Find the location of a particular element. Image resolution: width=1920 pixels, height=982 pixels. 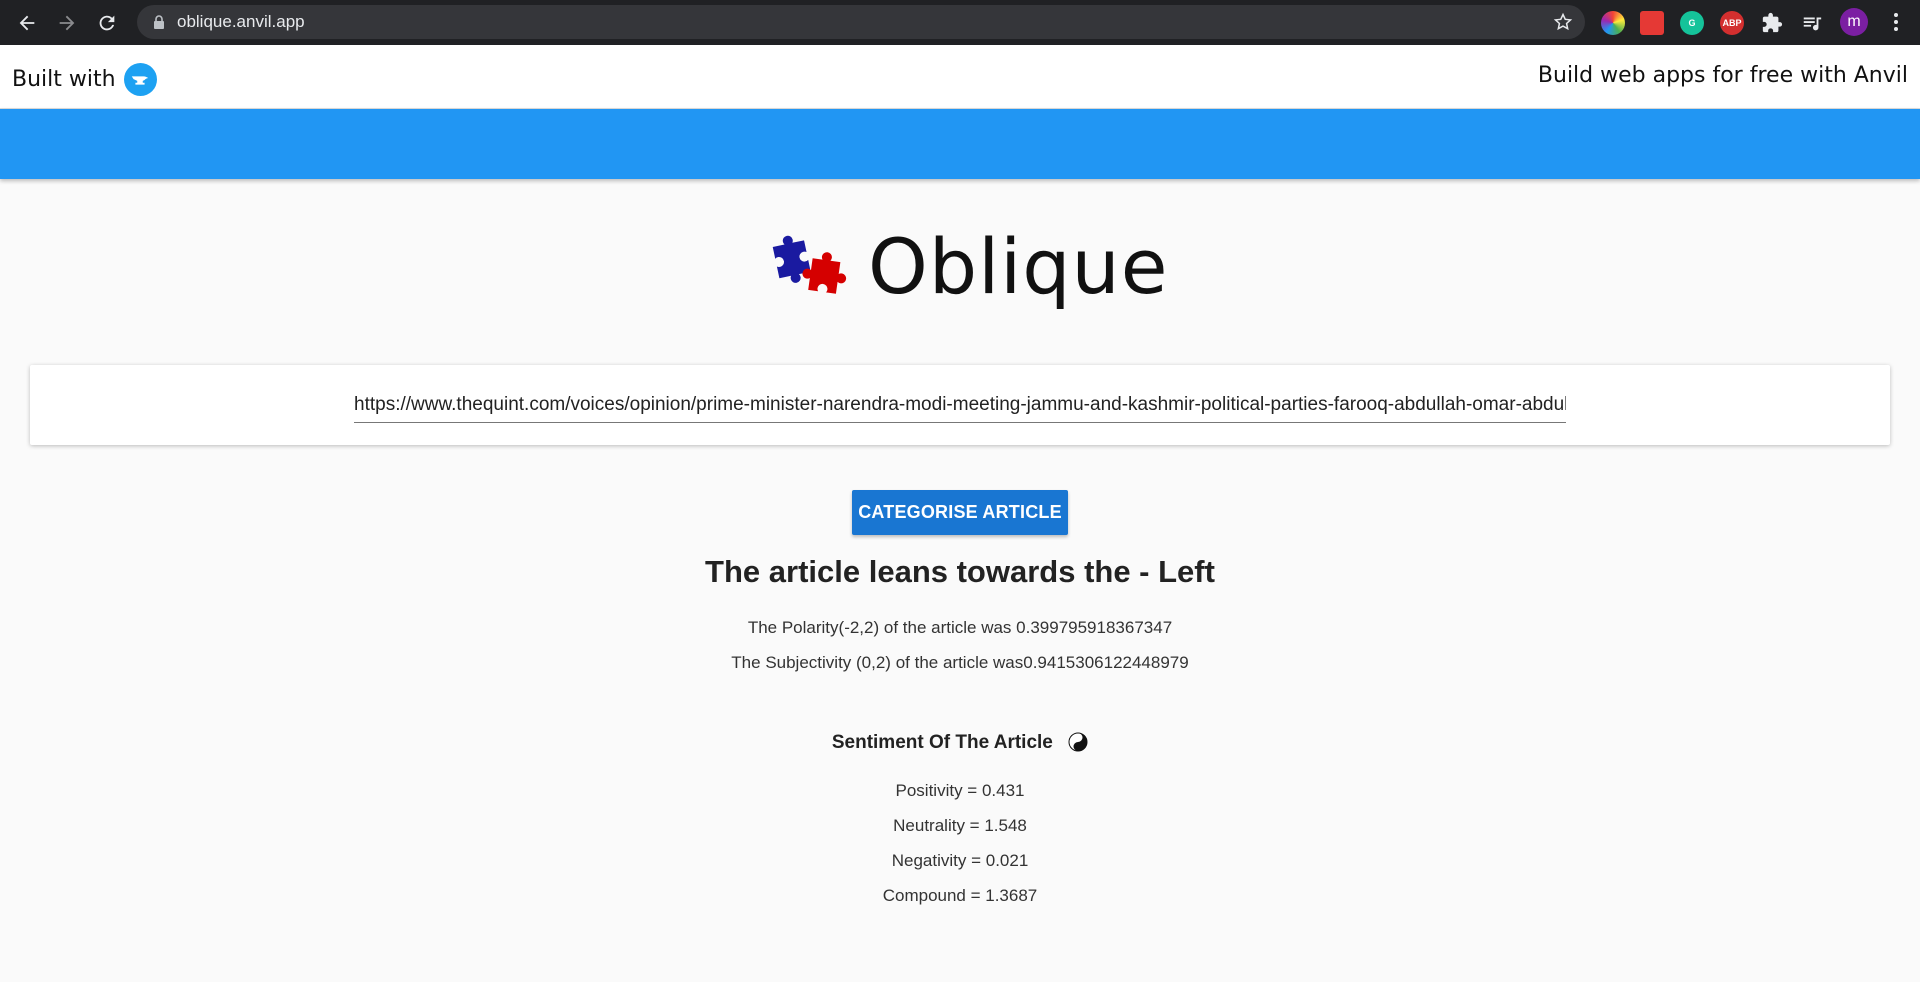

puzzle-logo-icon is located at coordinates (809, 264).